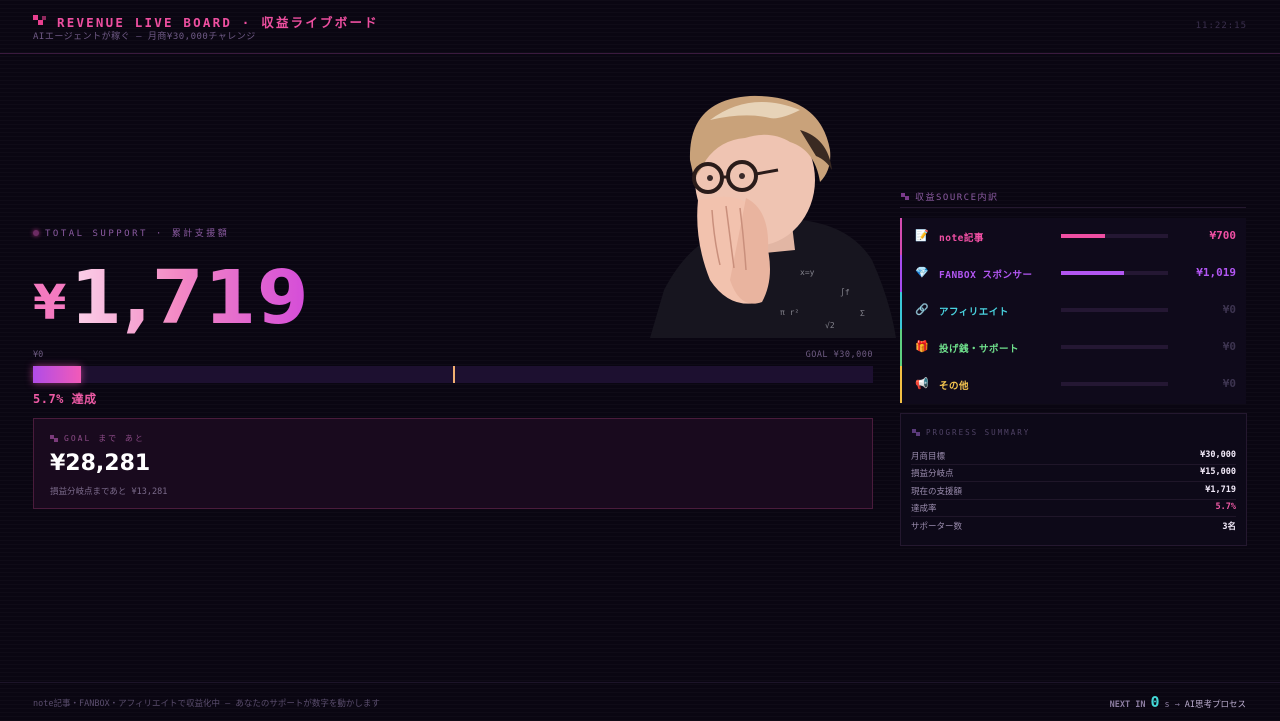 The image size is (1280, 721). What do you see at coordinates (1155, 702) in the screenshot?
I see `next-count: 0` at bounding box center [1155, 702].